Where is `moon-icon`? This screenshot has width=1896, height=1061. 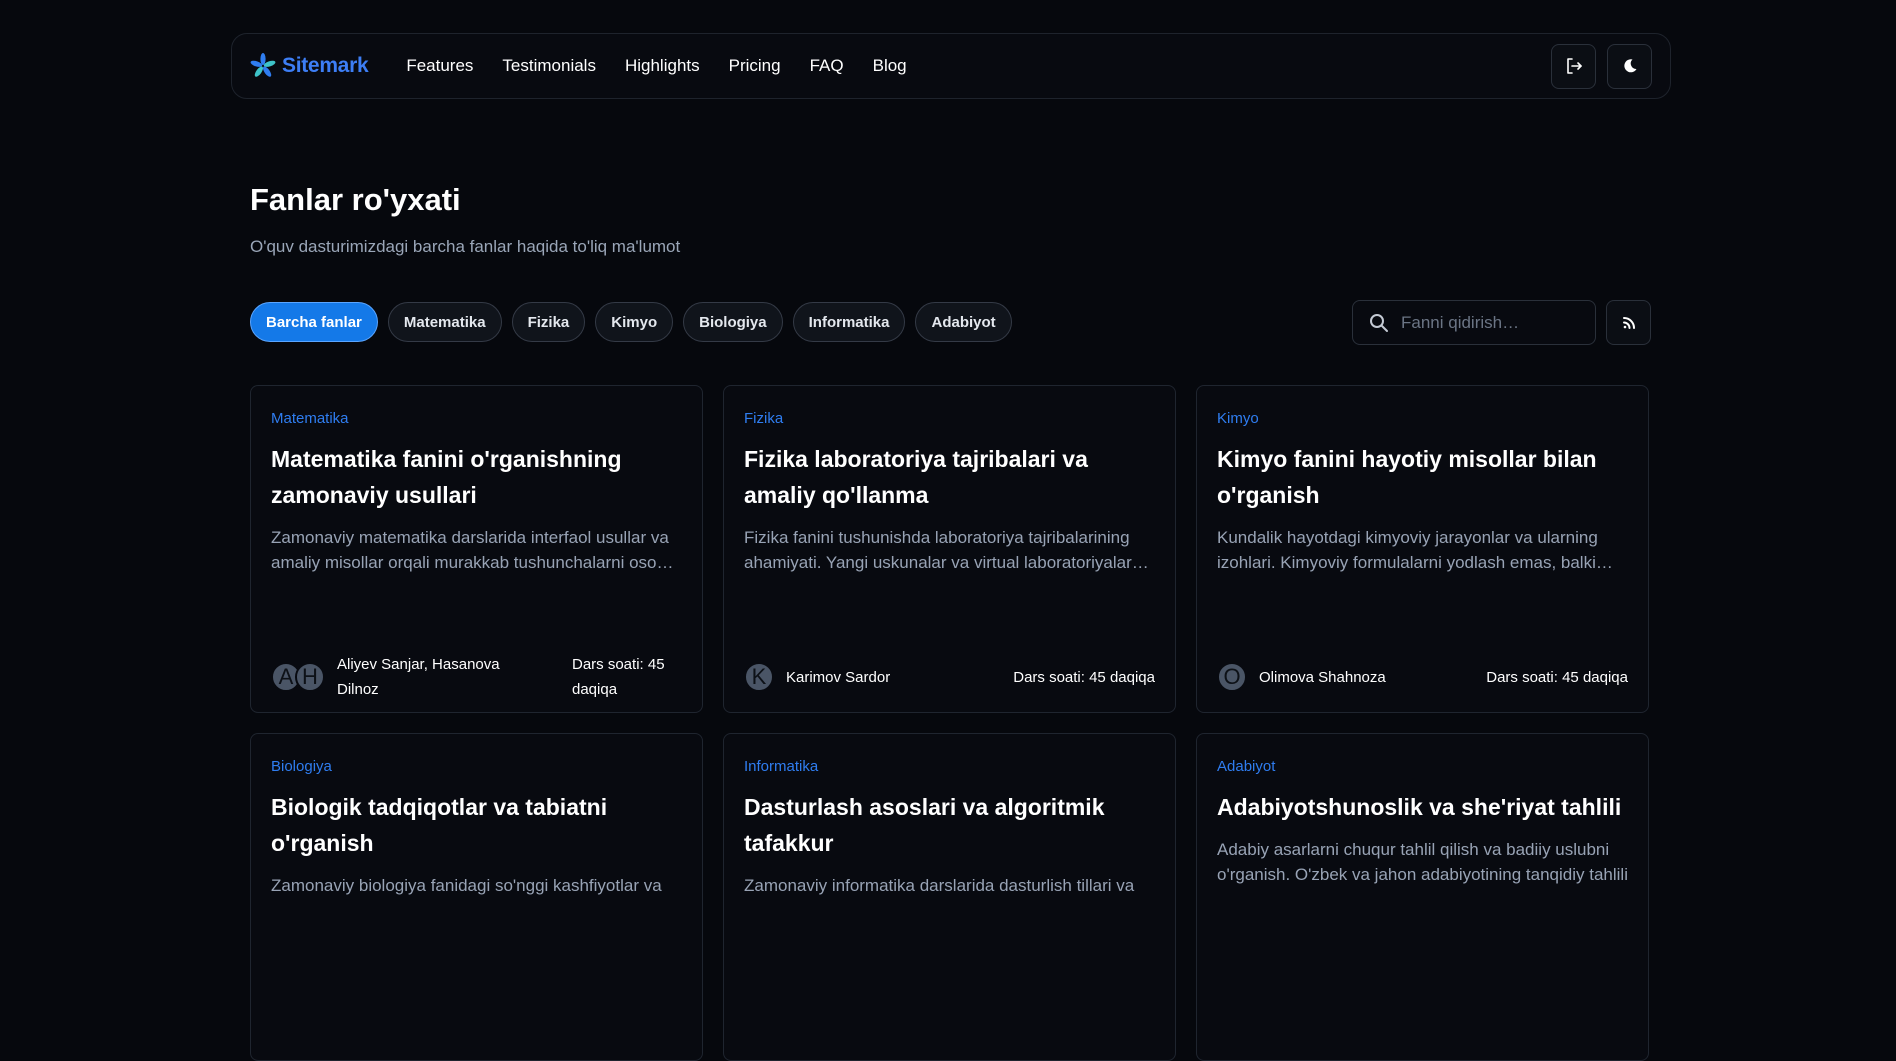
moon-icon is located at coordinates (1629, 66).